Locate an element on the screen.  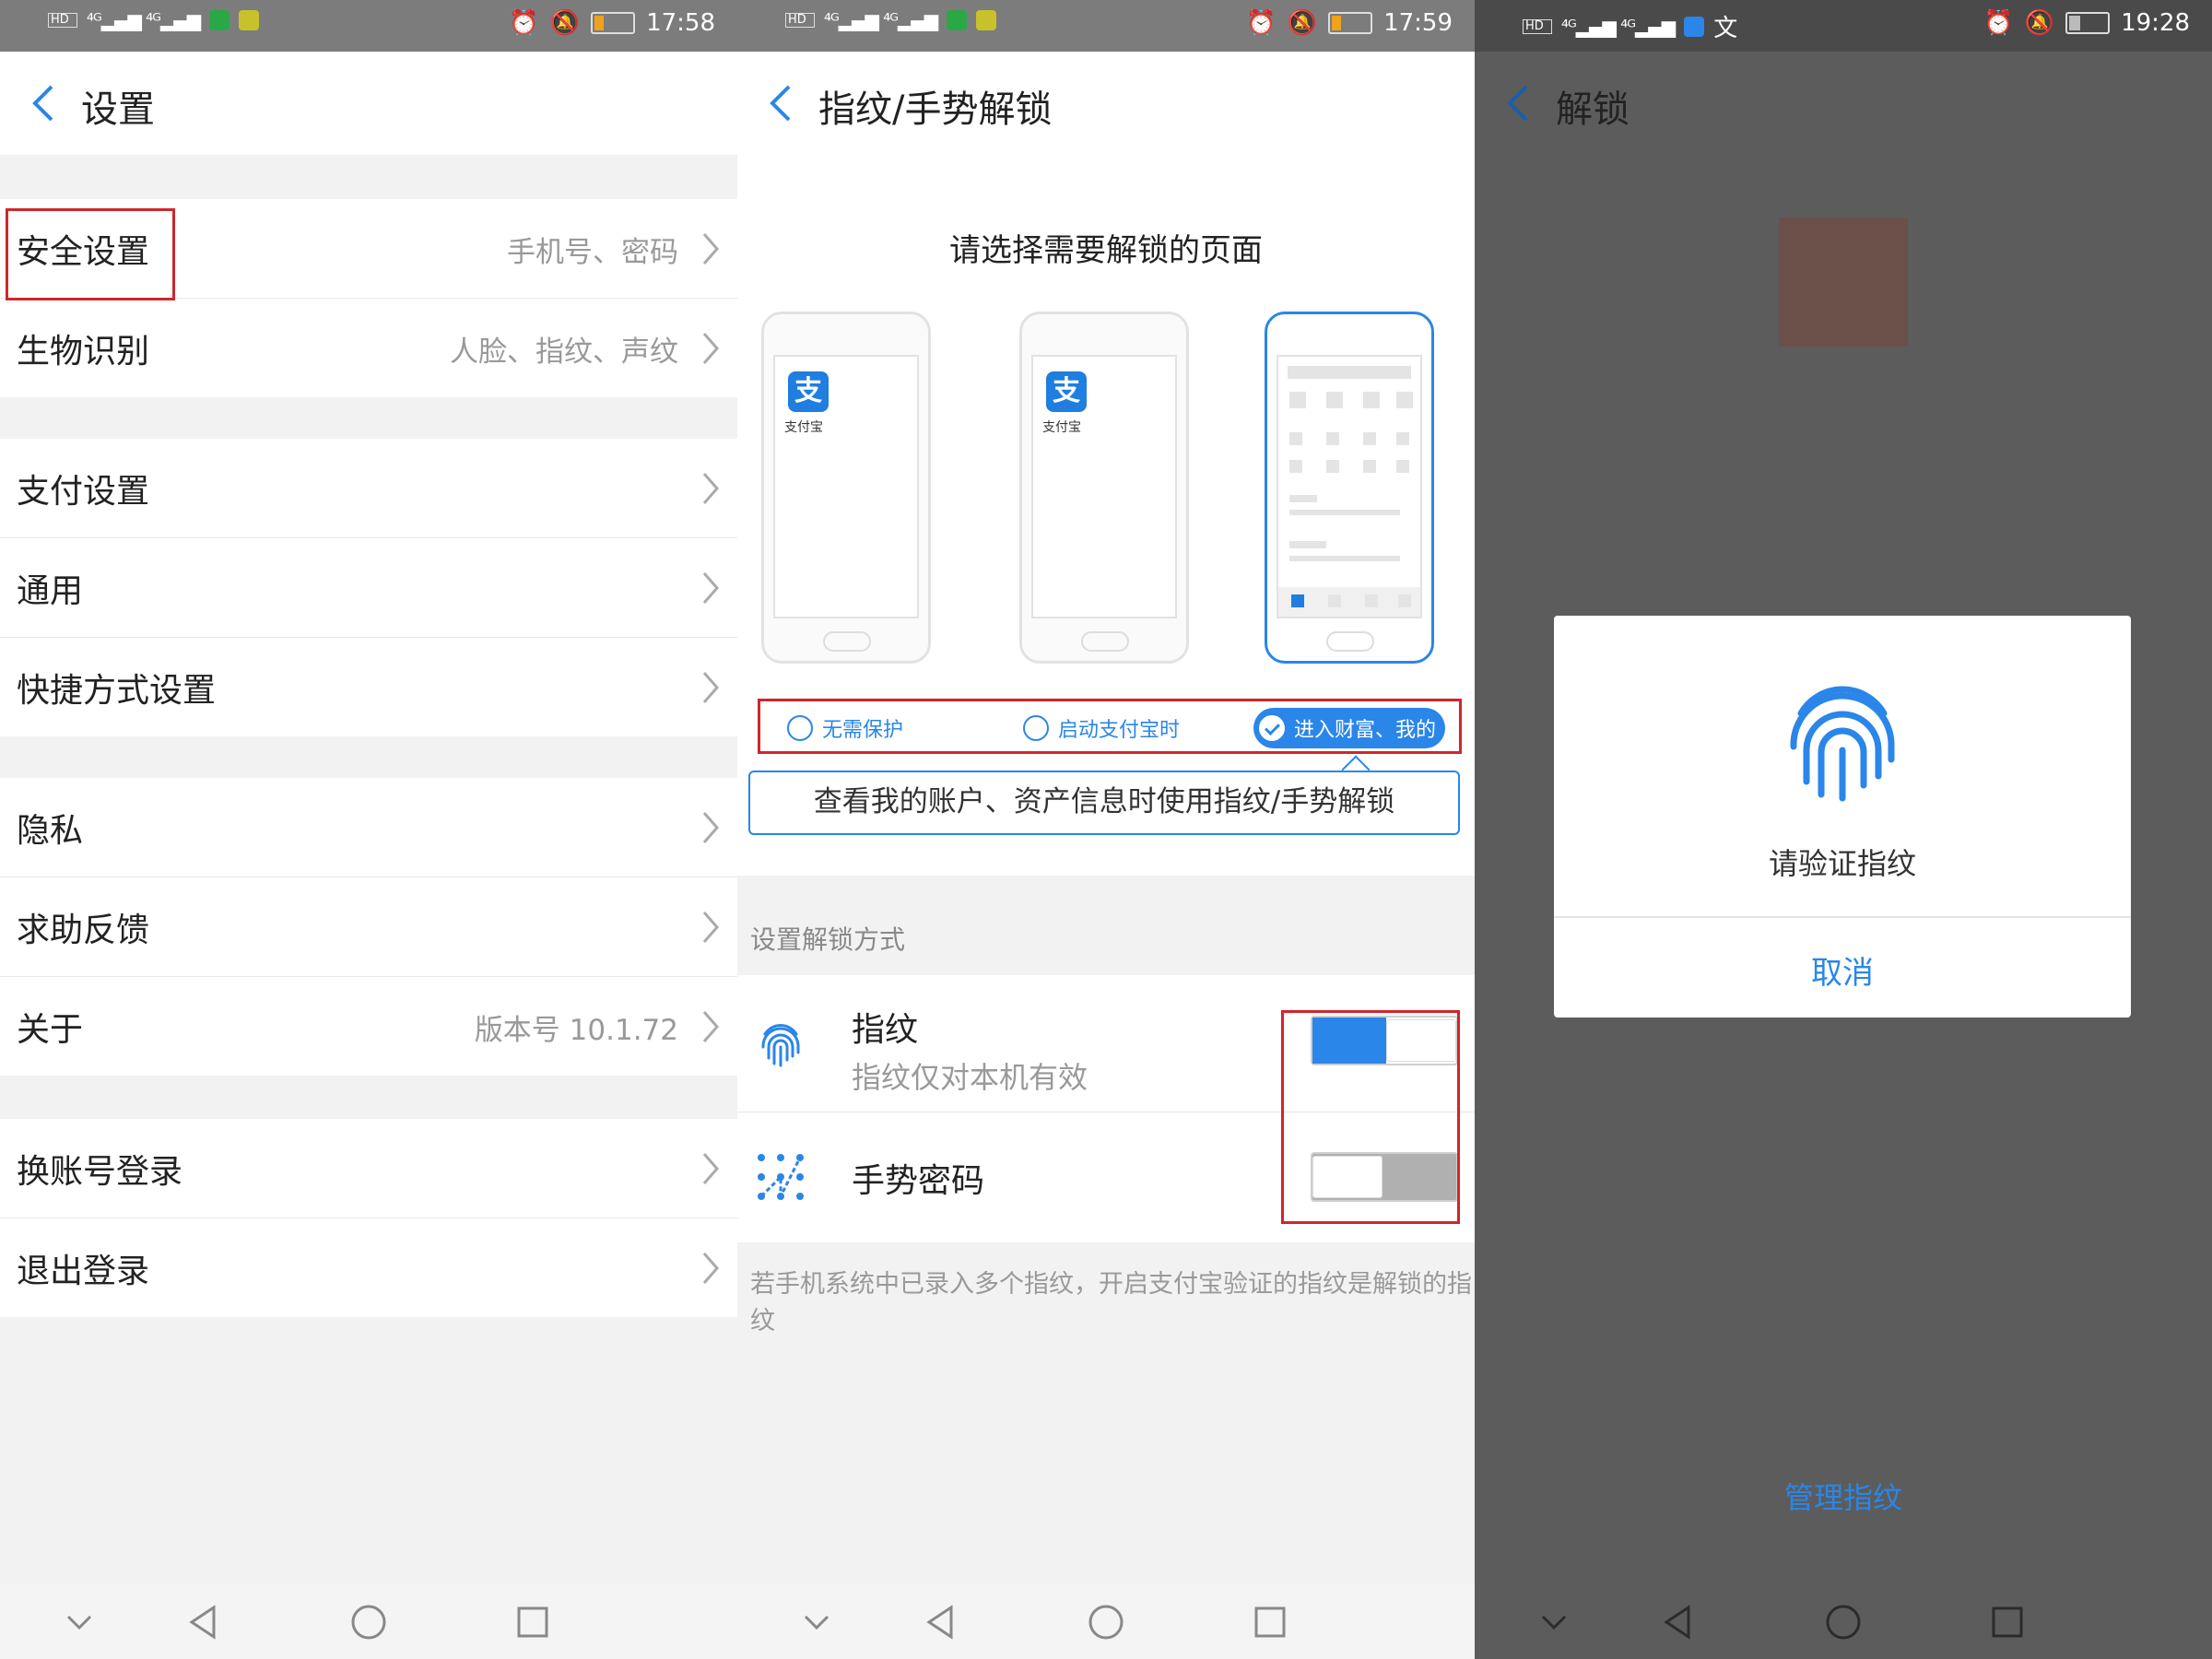
manage-fingerprint-link: 管理指纹 is located at coordinates (1843, 1496).